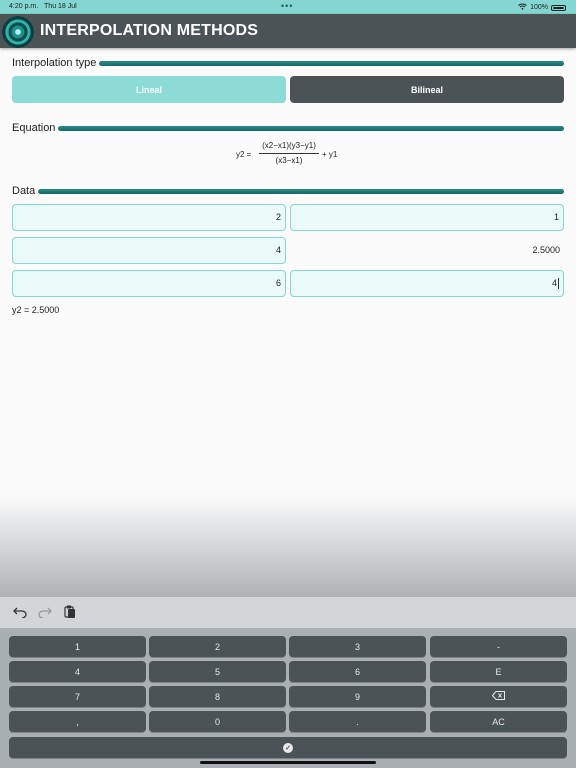 Image resolution: width=576 pixels, height=768 pixels. I want to click on y3-input: 4, so click(427, 283).